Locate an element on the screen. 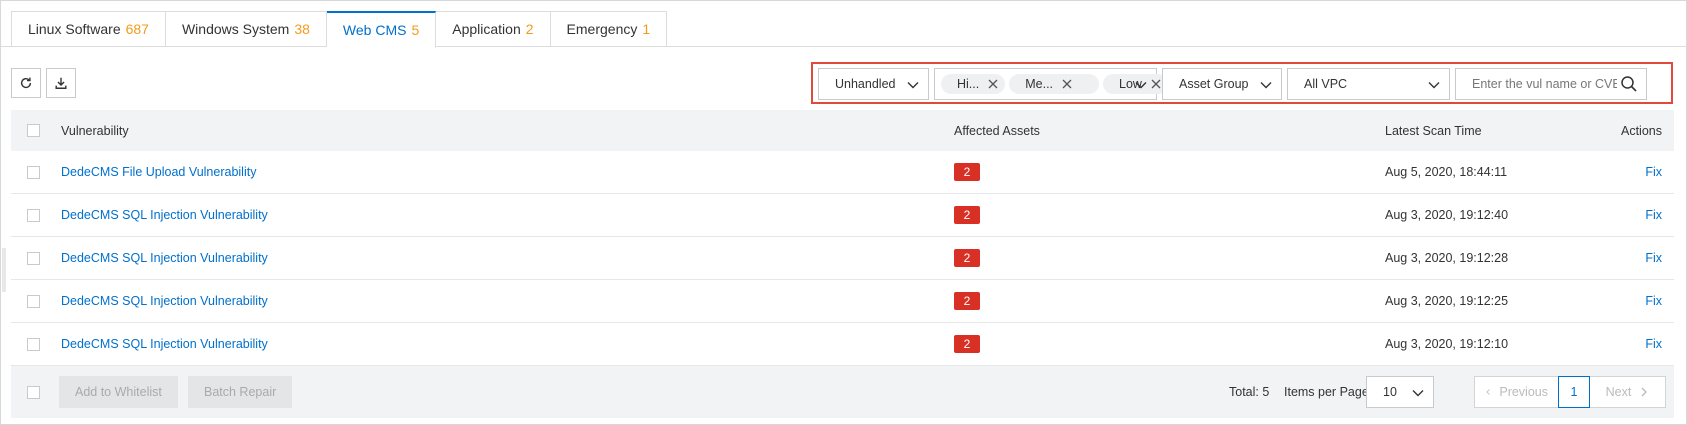 The width and height of the screenshot is (1687, 425). vpc-value: All VPC is located at coordinates (1326, 84).